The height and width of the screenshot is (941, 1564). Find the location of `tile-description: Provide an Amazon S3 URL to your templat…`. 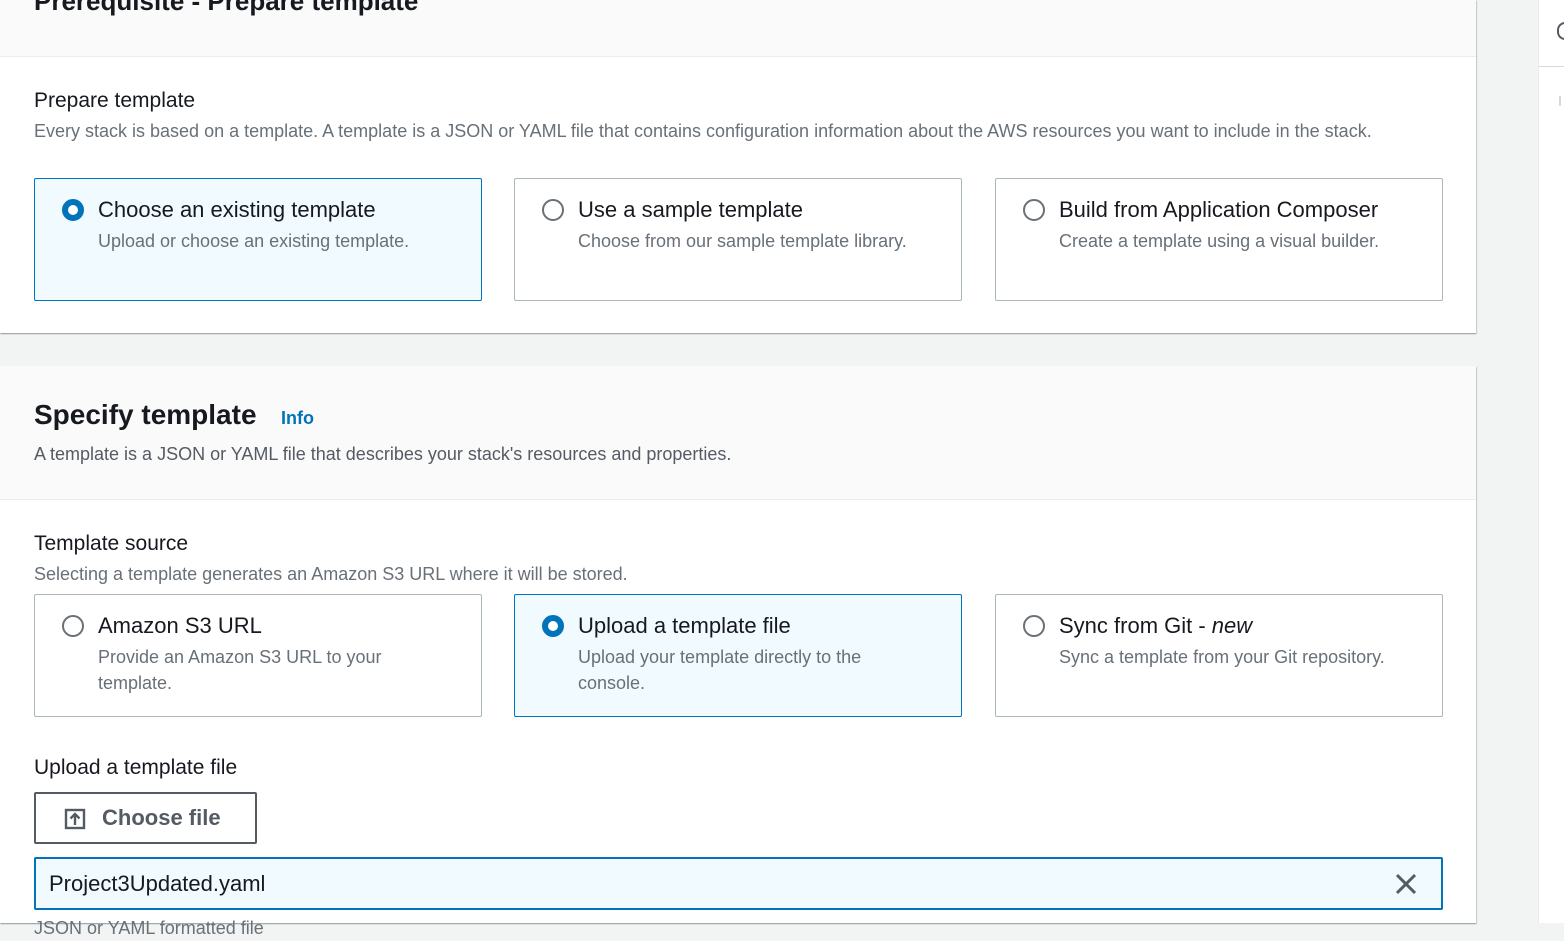

tile-description: Provide an Amazon S3 URL to your templat… is located at coordinates (240, 670).